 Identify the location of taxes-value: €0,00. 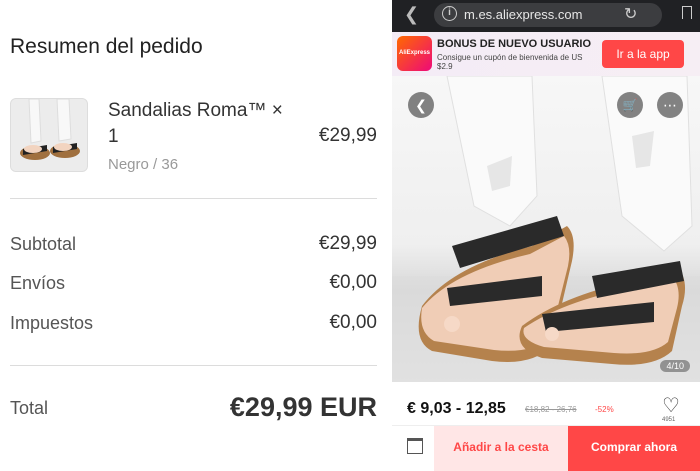
(353, 322).